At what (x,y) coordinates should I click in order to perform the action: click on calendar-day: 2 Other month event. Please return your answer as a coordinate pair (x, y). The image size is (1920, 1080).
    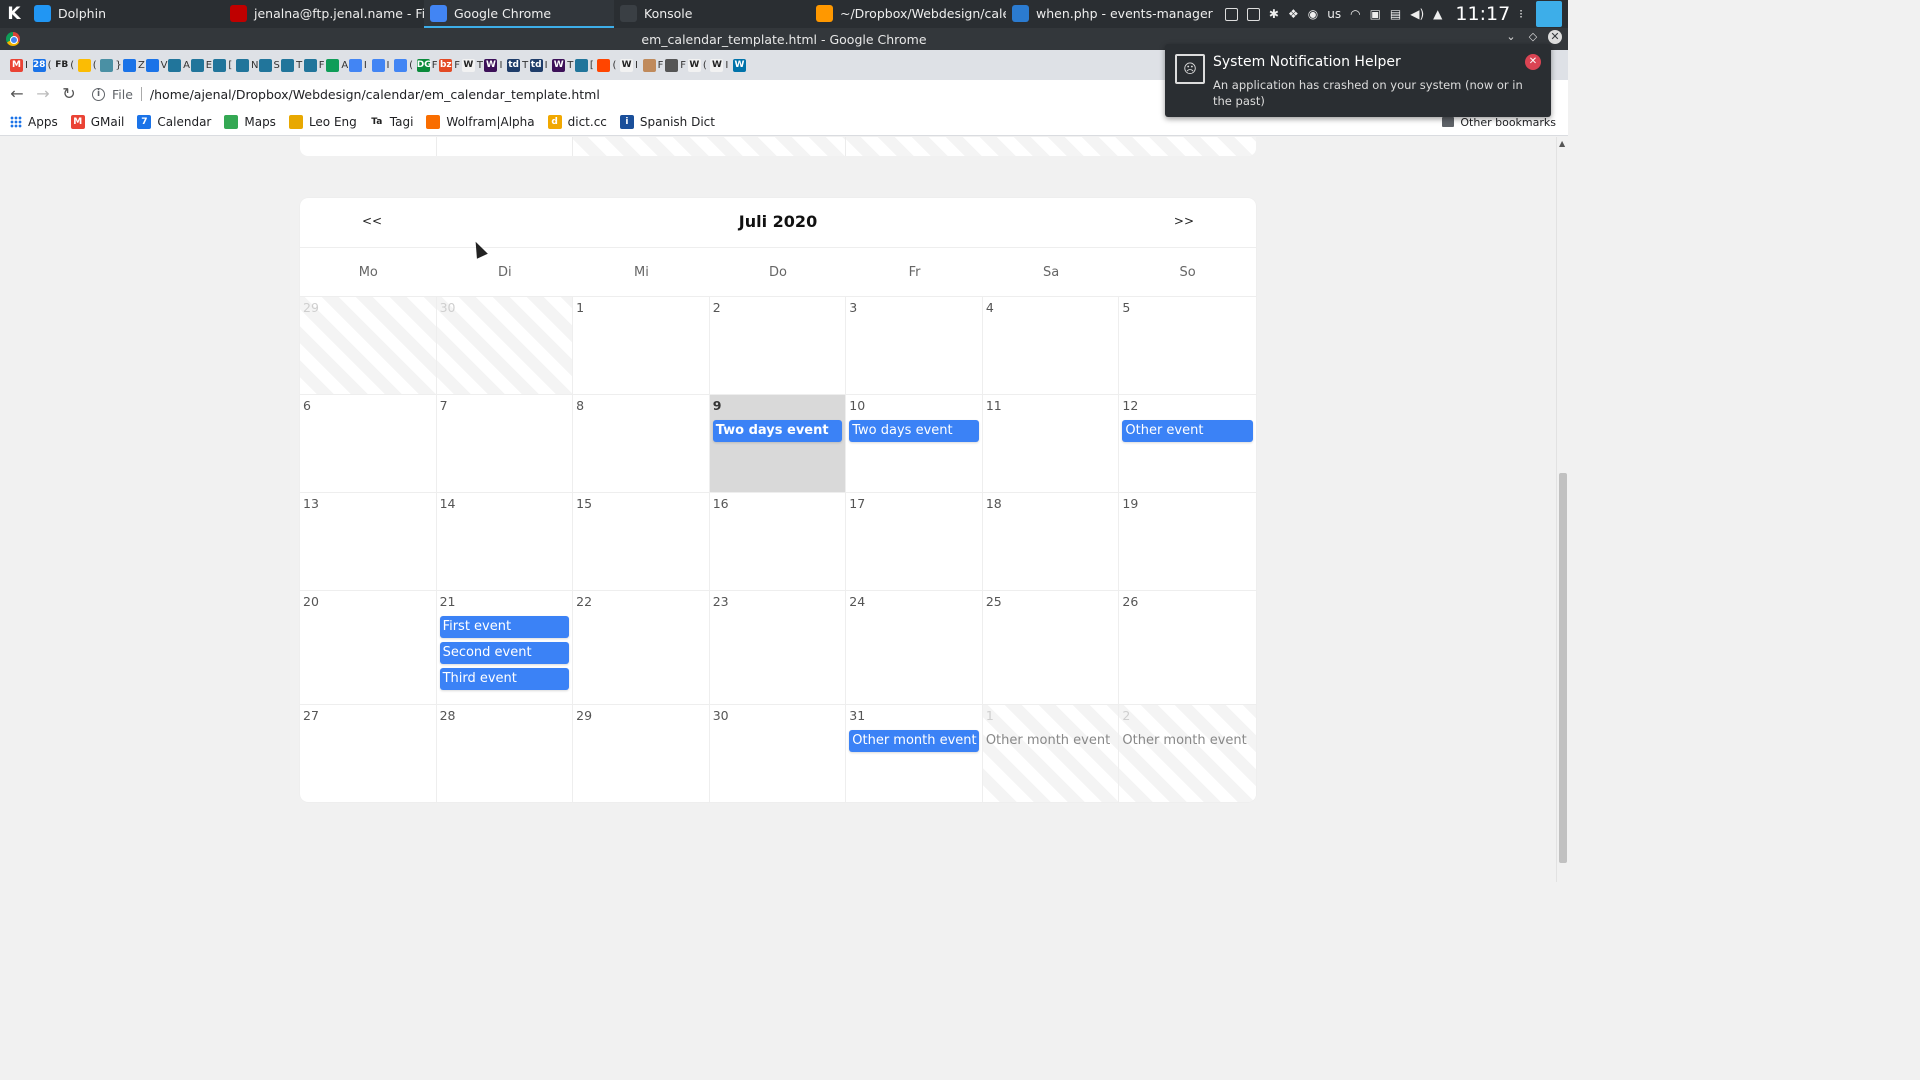
    Looking at the image, I should click on (1187, 753).